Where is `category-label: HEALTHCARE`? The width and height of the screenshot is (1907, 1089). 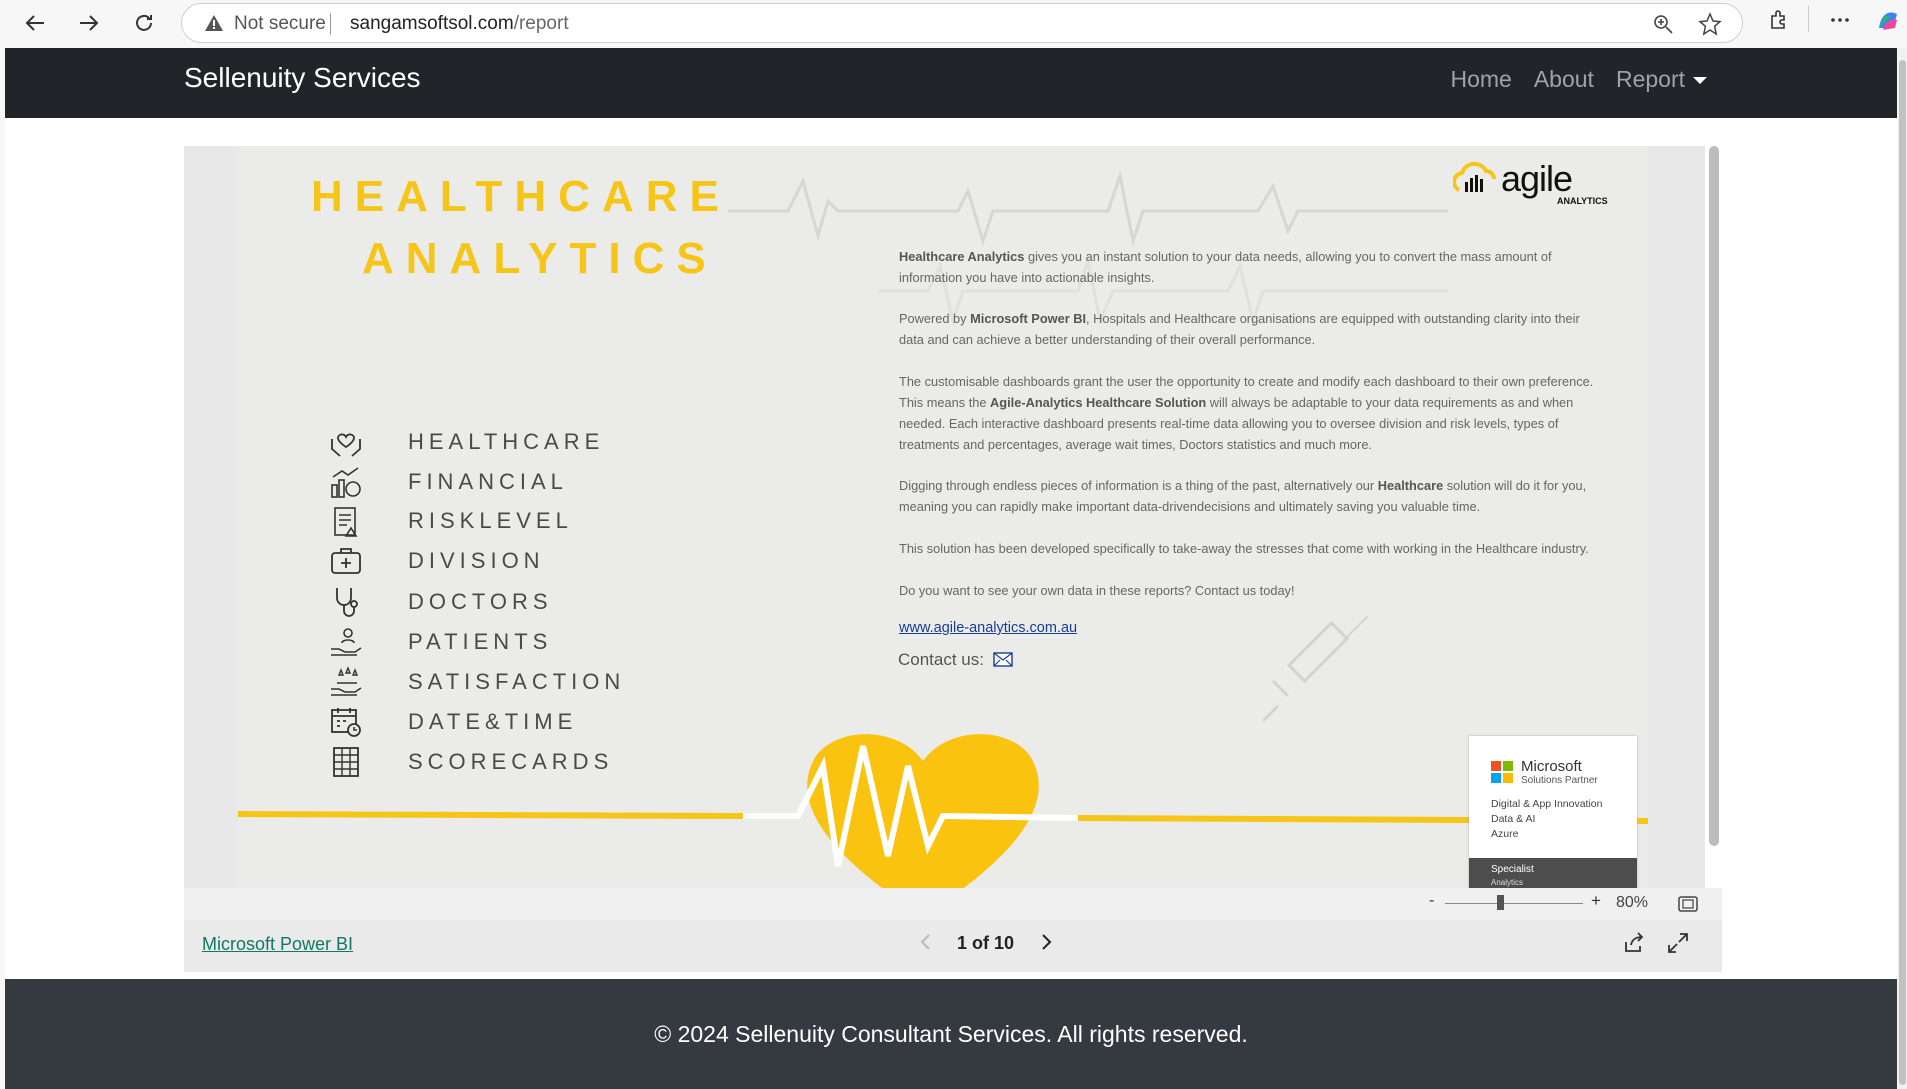 category-label: HEALTHCARE is located at coordinates (506, 441).